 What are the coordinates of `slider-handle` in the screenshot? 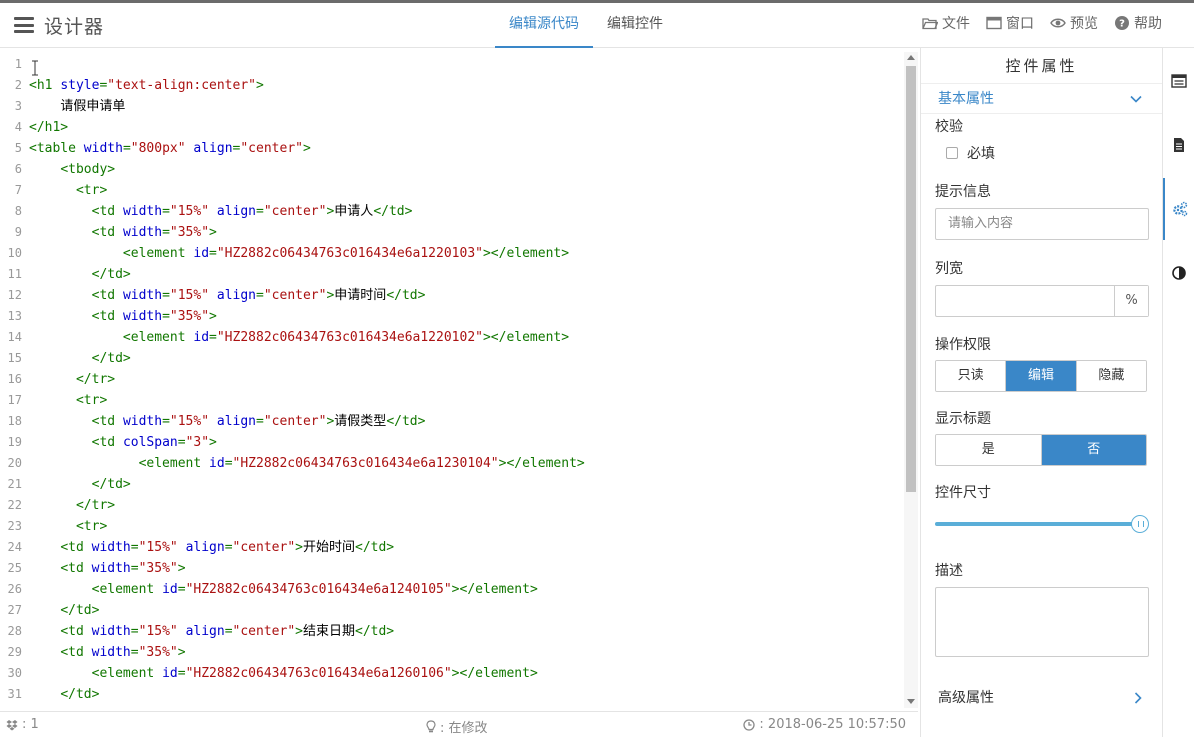 It's located at (1140, 524).